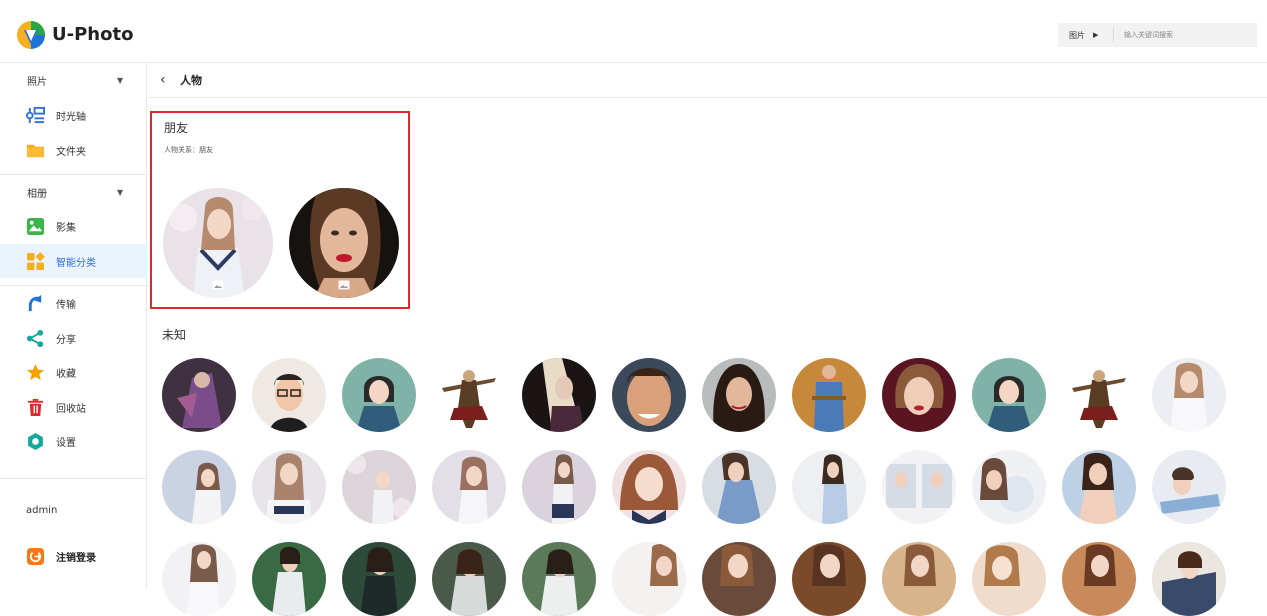  I want to click on trash-icon, so click(35, 407).